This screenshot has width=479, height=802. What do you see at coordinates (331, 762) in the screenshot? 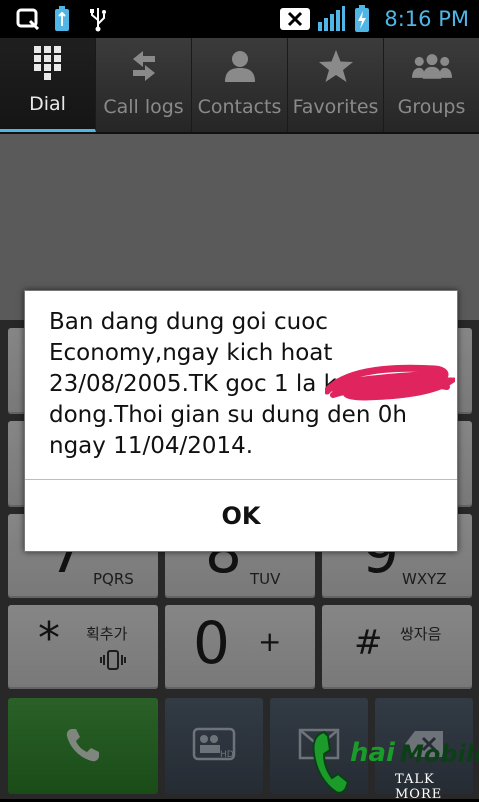
I see `phone-handset-logo-icon` at bounding box center [331, 762].